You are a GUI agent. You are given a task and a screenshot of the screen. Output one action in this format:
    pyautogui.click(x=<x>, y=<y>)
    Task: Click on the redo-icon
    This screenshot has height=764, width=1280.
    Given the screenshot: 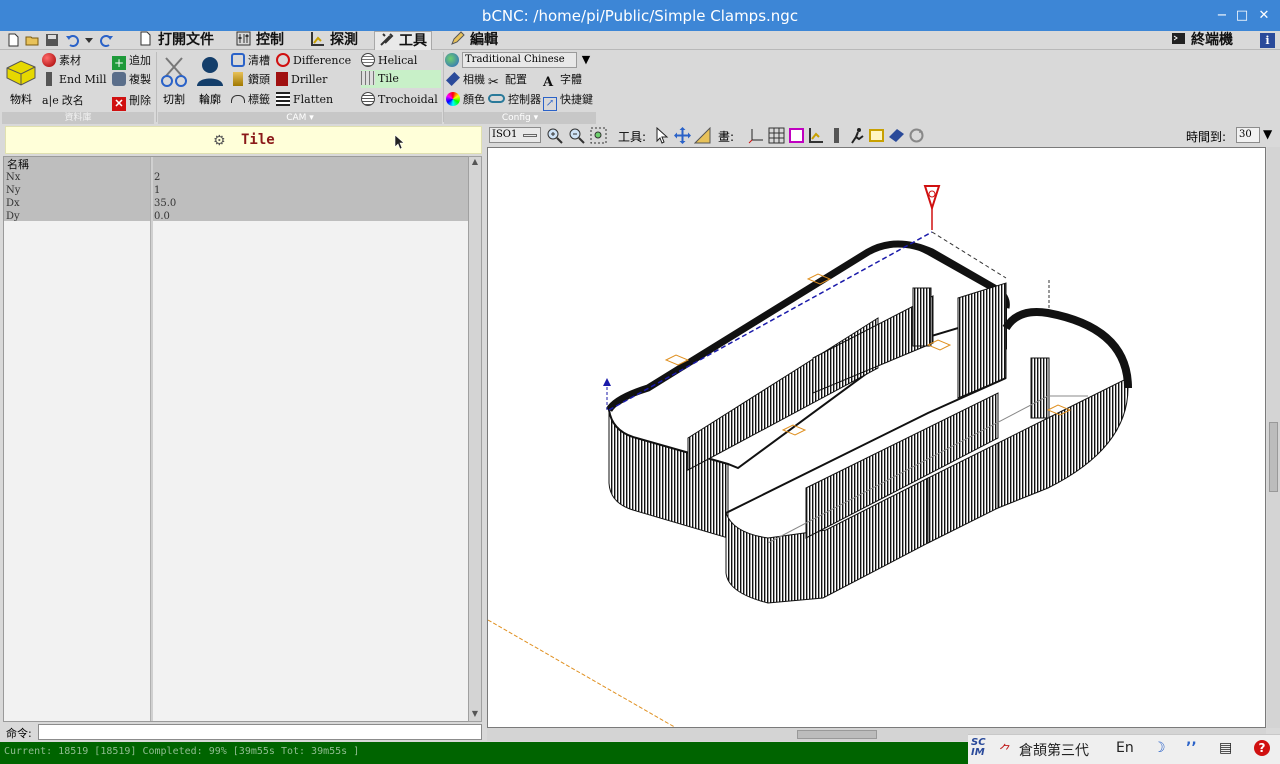 What is the action you would take?
    pyautogui.click(x=107, y=40)
    